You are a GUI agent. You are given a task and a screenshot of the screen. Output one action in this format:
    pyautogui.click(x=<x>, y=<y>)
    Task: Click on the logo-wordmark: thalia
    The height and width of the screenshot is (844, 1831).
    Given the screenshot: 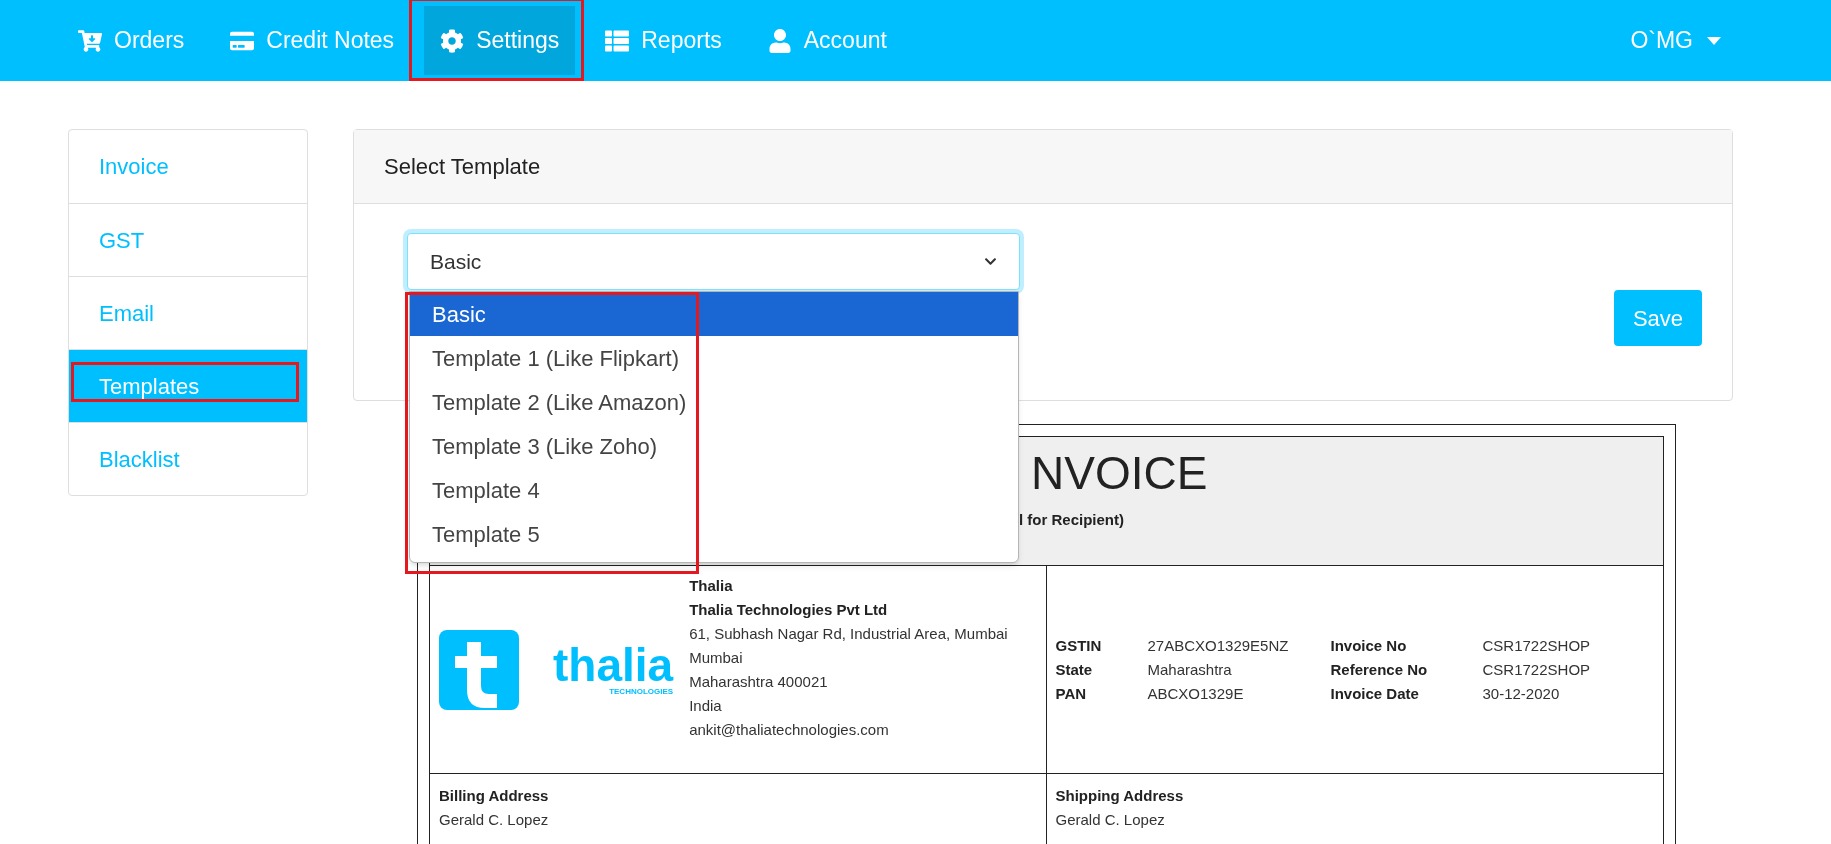 What is the action you would take?
    pyautogui.click(x=613, y=664)
    